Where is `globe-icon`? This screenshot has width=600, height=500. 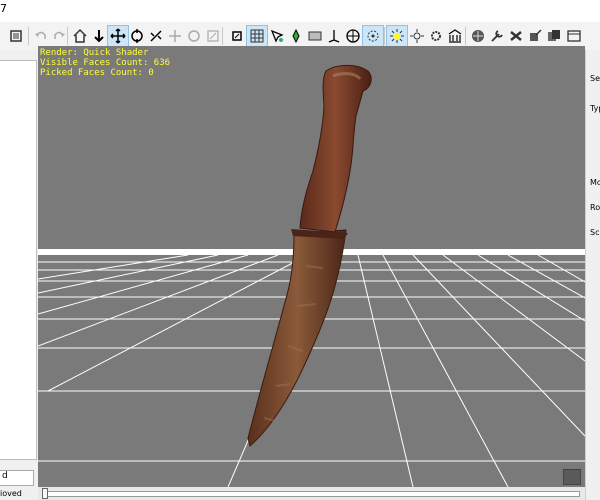 globe-icon is located at coordinates (353, 36).